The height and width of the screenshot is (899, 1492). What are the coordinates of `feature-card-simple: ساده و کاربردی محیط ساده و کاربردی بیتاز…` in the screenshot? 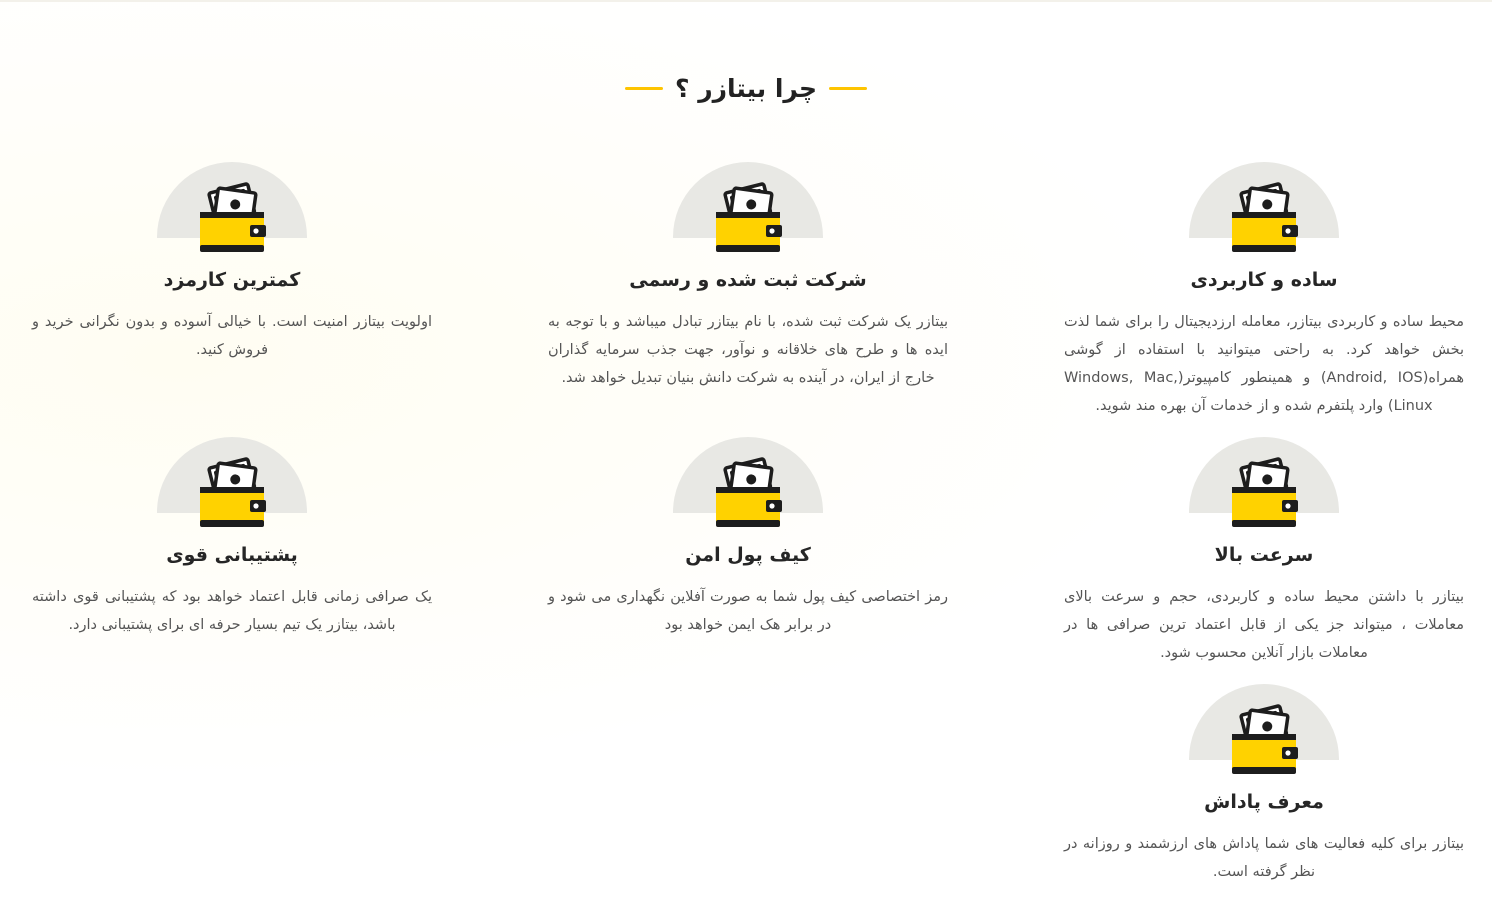 It's located at (1264, 291).